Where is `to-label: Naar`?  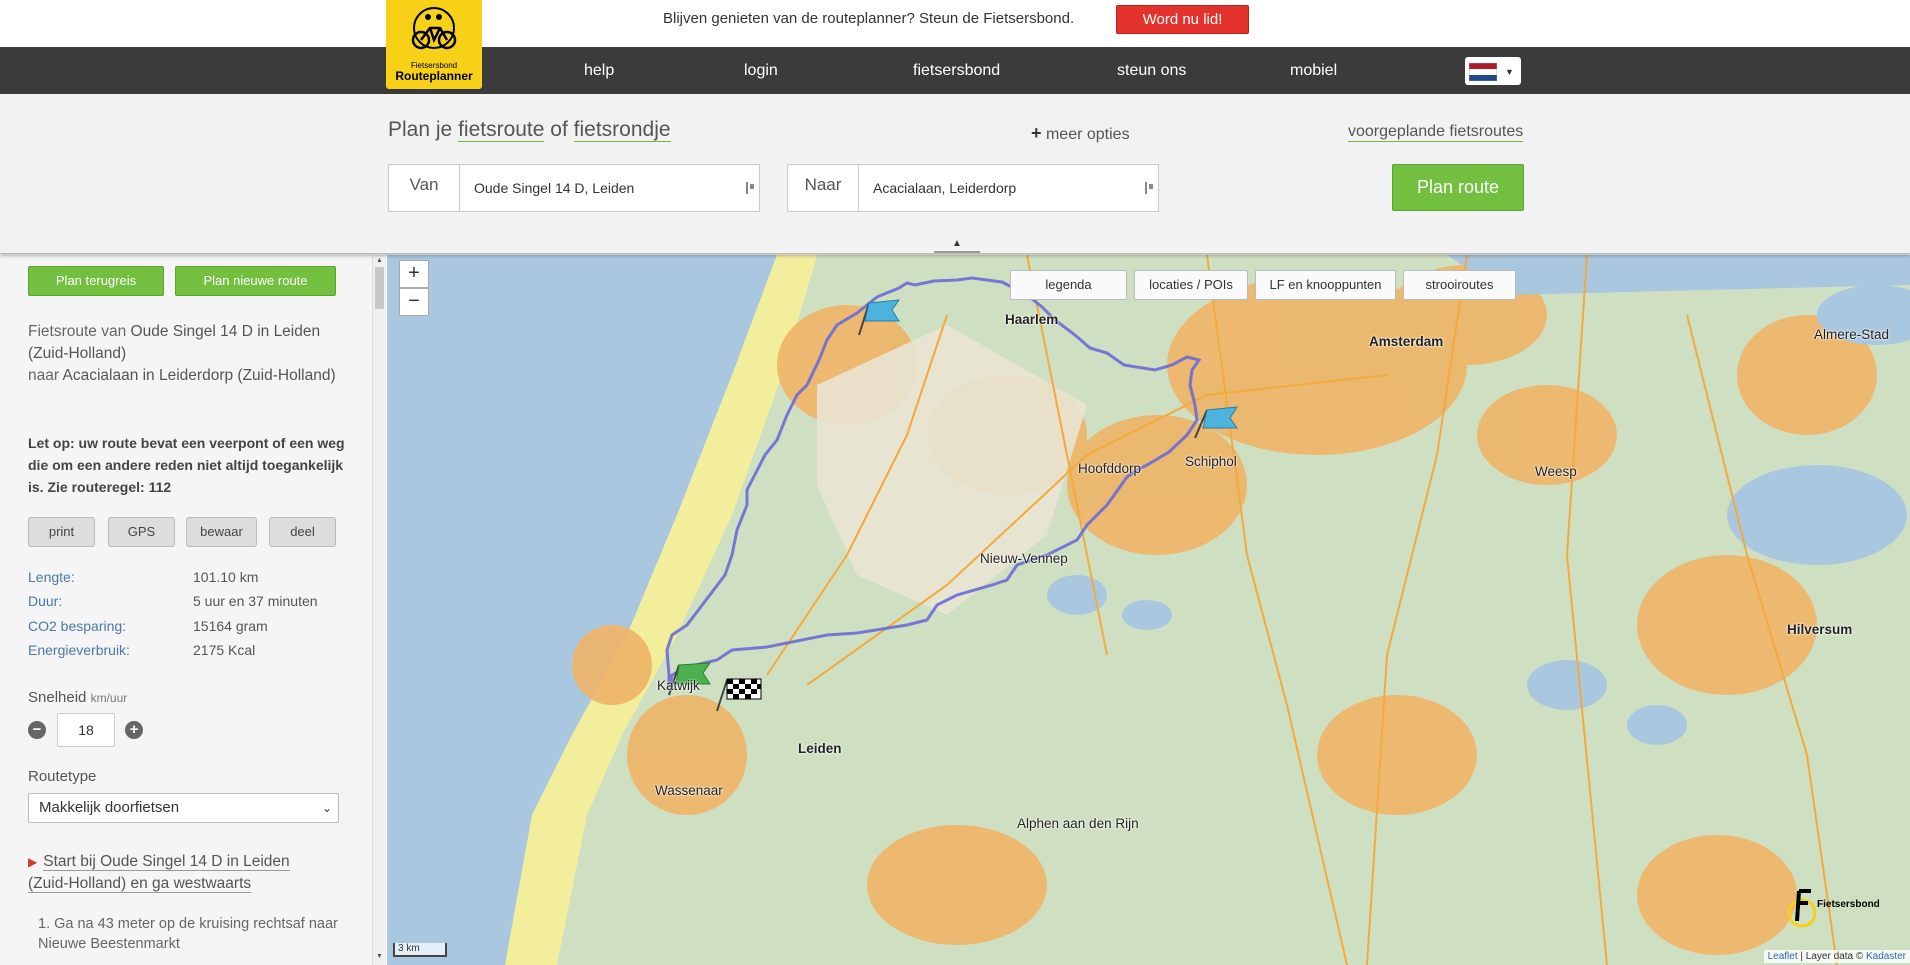
to-label: Naar is located at coordinates (823, 188).